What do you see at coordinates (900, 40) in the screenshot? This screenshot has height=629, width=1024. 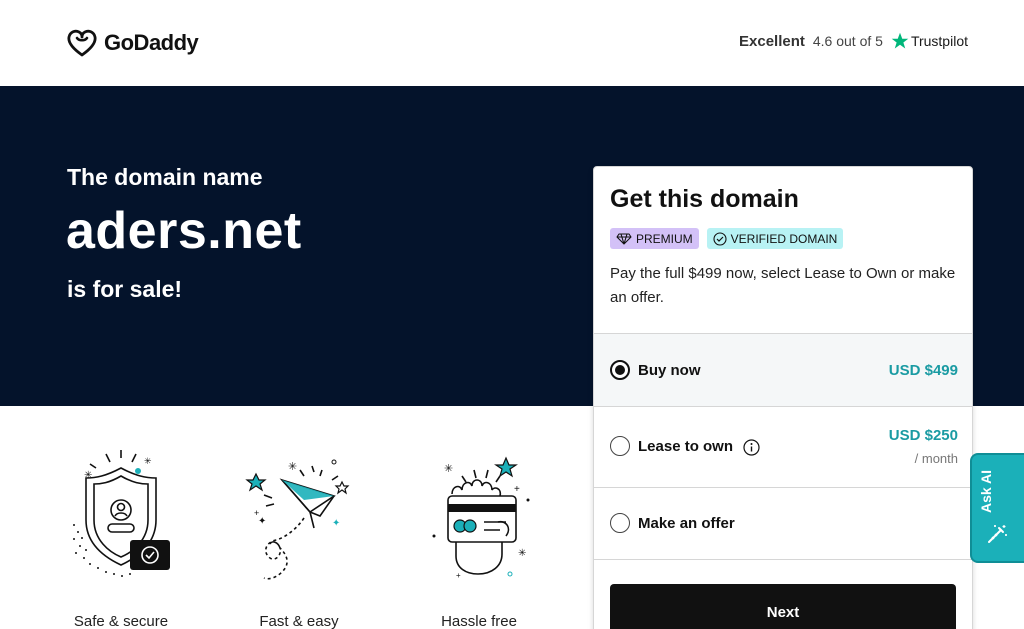 I see `trustpilot-star-icon` at bounding box center [900, 40].